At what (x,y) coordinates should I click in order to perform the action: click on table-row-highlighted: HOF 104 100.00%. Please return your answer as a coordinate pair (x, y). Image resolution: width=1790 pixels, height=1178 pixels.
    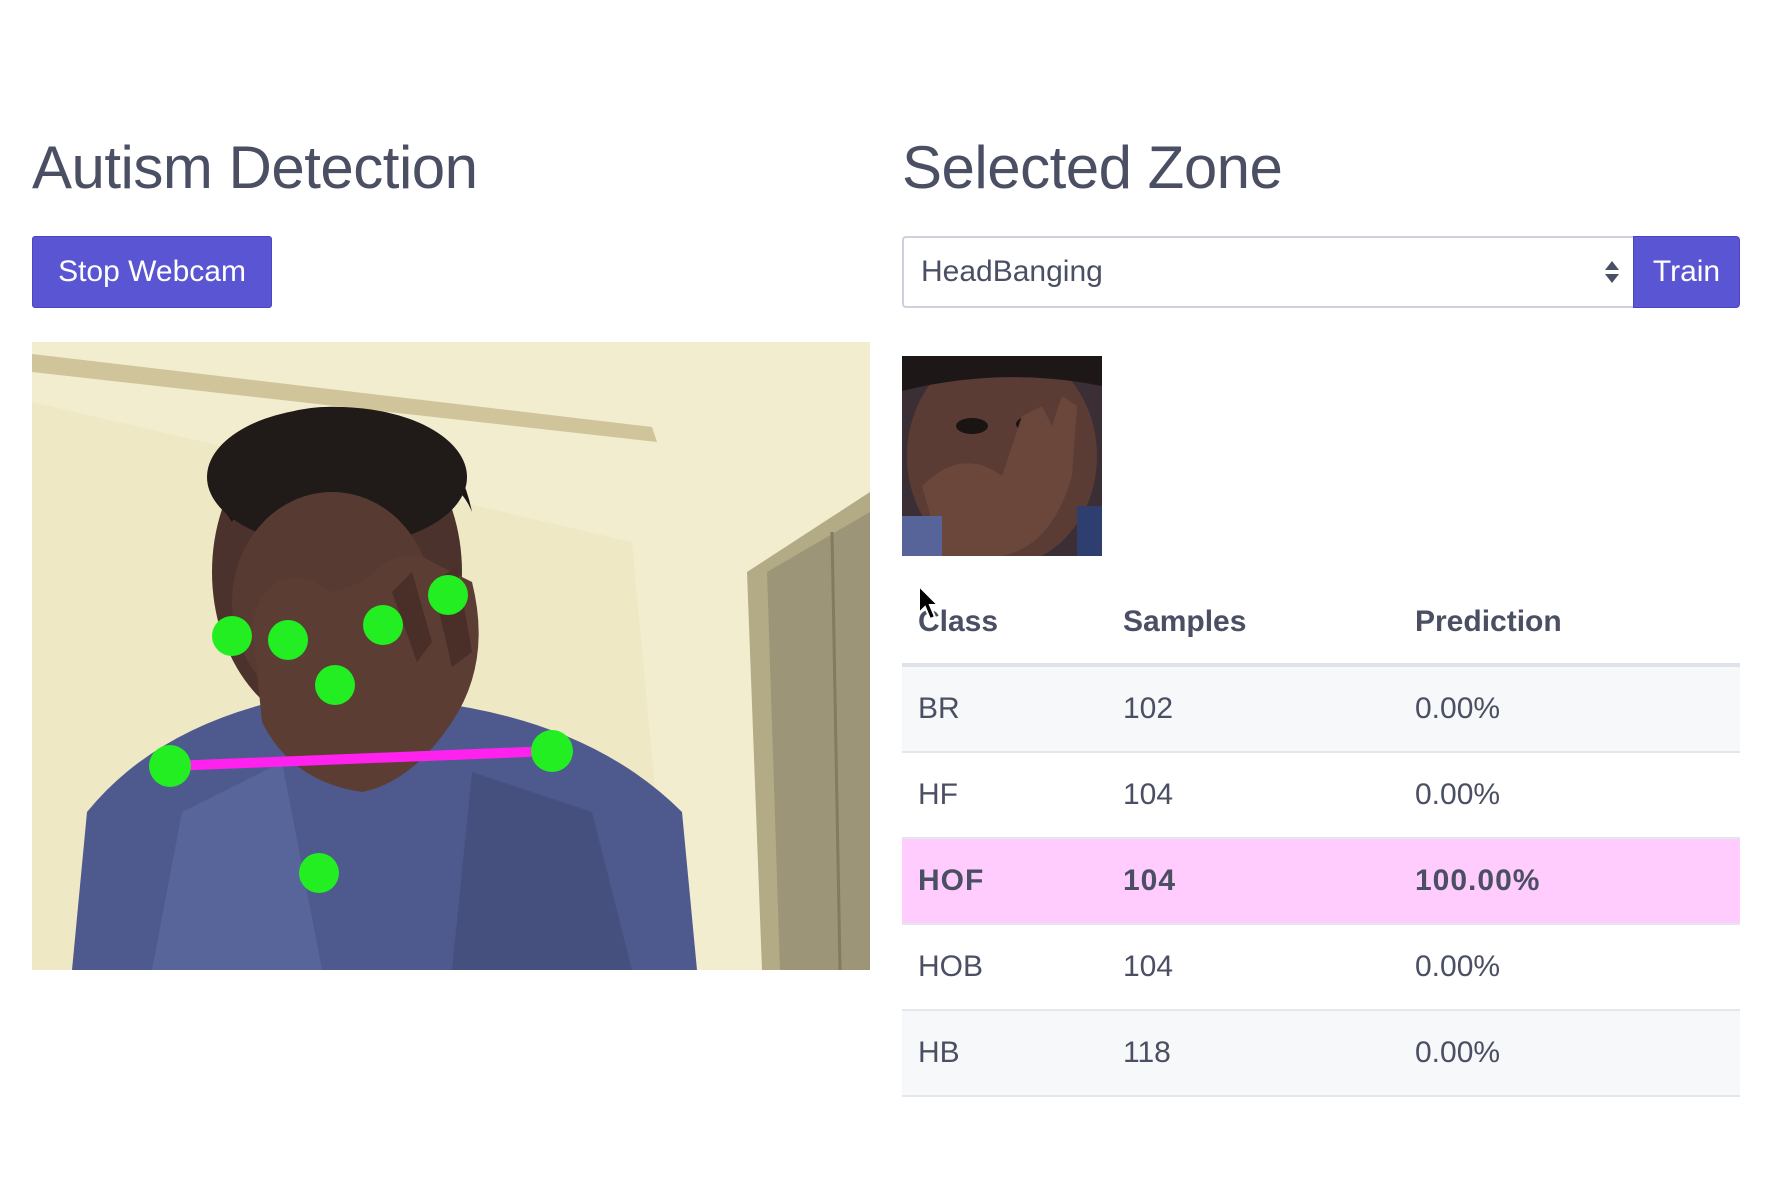
    Looking at the image, I should click on (1321, 881).